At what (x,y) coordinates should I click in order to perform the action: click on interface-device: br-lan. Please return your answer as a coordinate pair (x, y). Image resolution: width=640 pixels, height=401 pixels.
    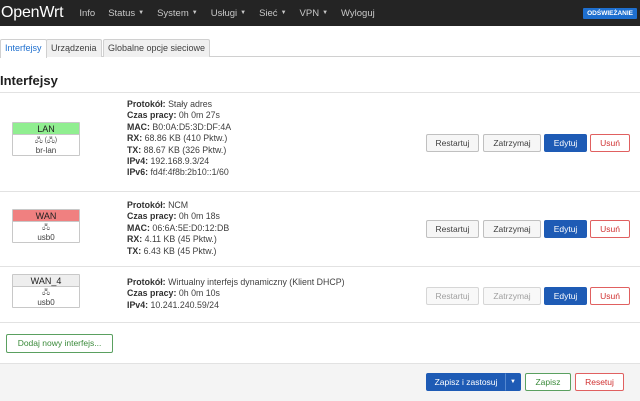
    Looking at the image, I should click on (46, 150).